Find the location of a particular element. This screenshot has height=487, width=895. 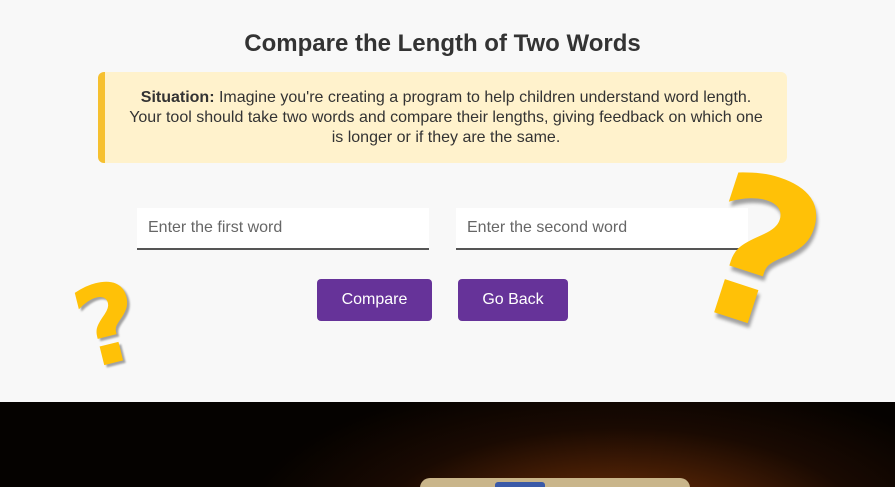

photo-object-detail is located at coordinates (520, 484).